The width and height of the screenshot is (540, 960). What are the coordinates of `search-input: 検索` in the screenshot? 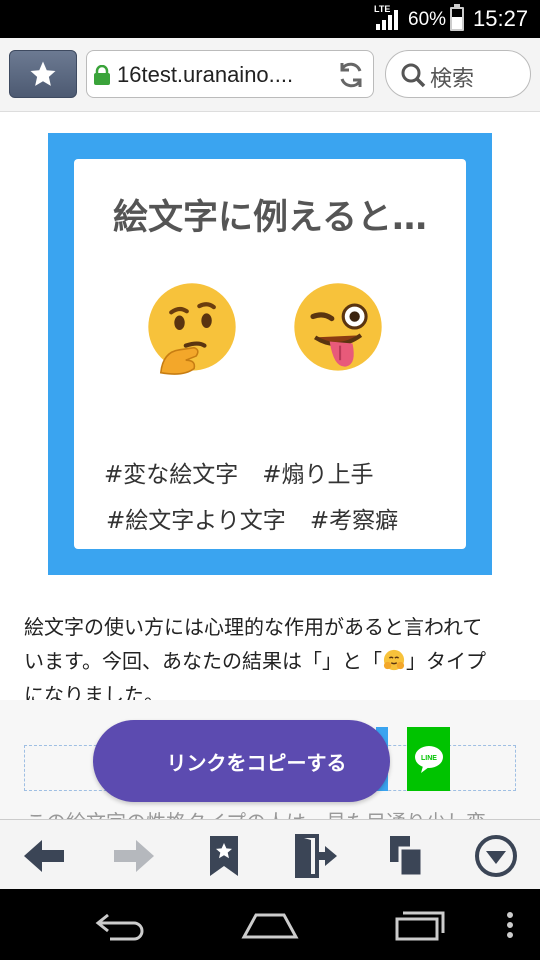 It's located at (458, 74).